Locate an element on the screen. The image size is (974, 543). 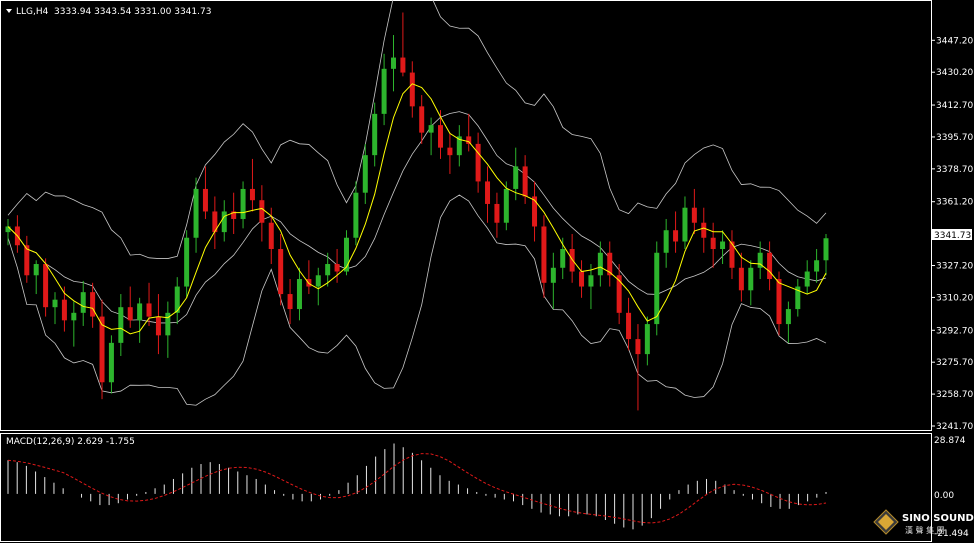
price-tick-label: 3378.70 is located at coordinates (954, 170).